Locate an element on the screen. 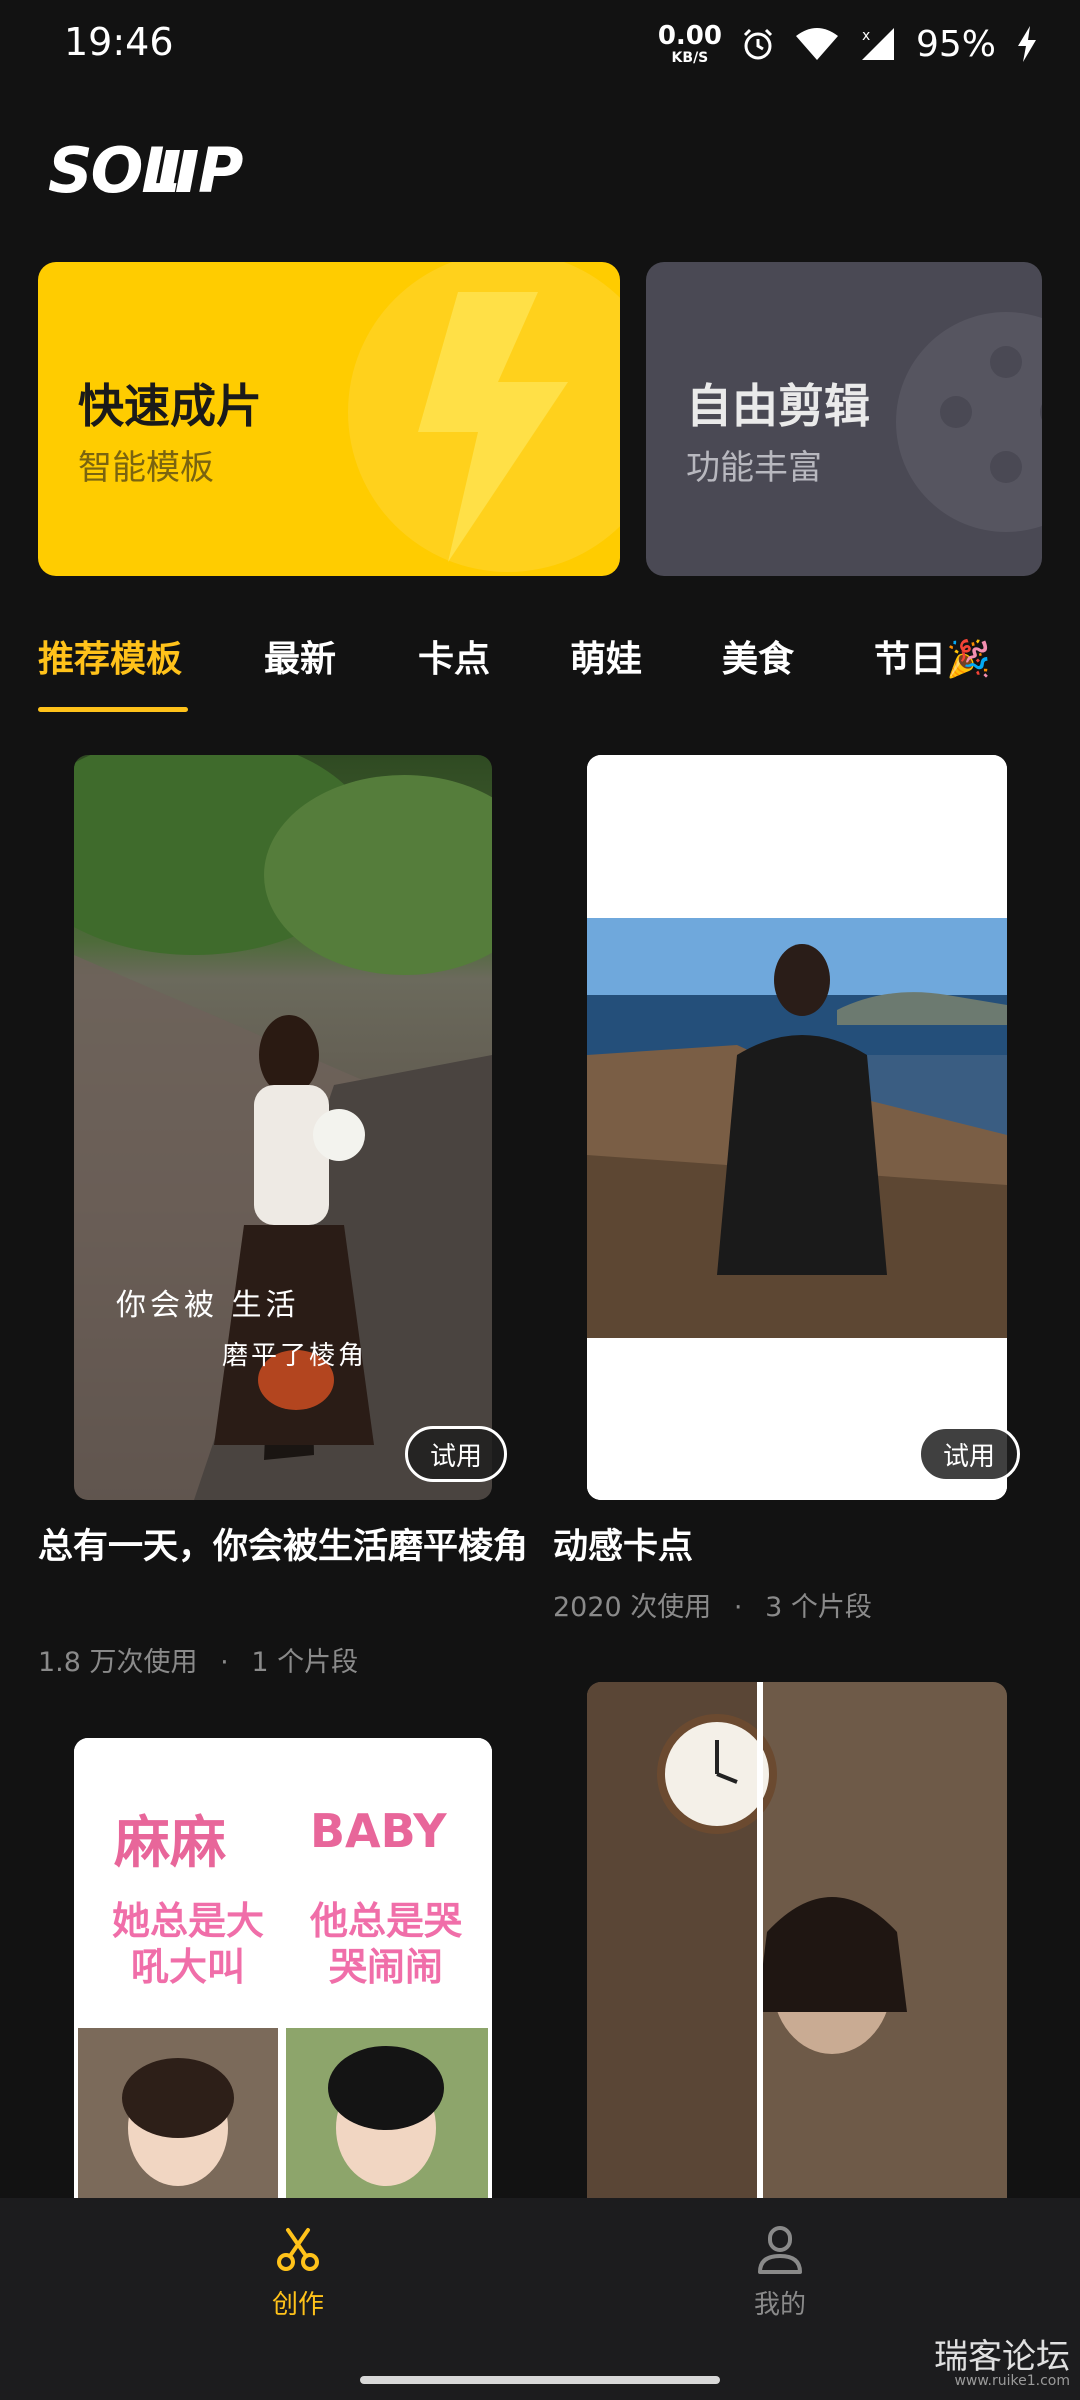 The height and width of the screenshot is (2400, 1080). status-icons: 0.00 KB/S x 95% is located at coordinates (849, 44).